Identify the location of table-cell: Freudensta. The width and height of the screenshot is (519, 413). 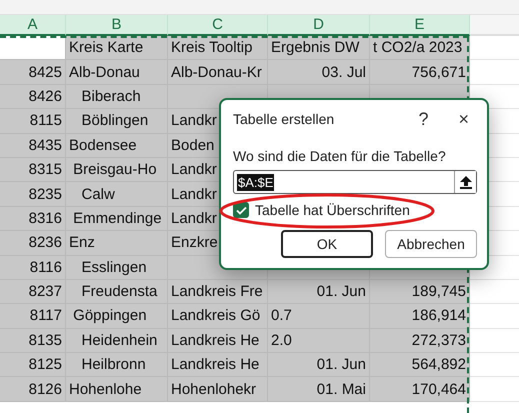
(117, 292).